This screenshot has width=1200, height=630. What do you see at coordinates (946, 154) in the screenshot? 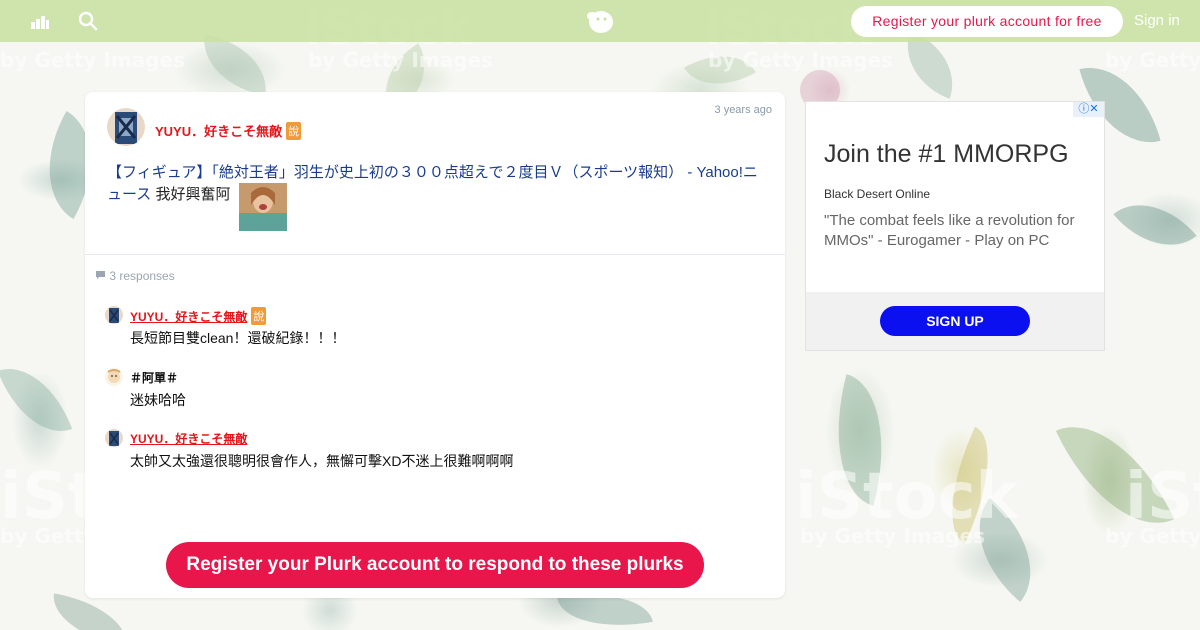
I see `ad-title: Join the #1 MMORPG` at bounding box center [946, 154].